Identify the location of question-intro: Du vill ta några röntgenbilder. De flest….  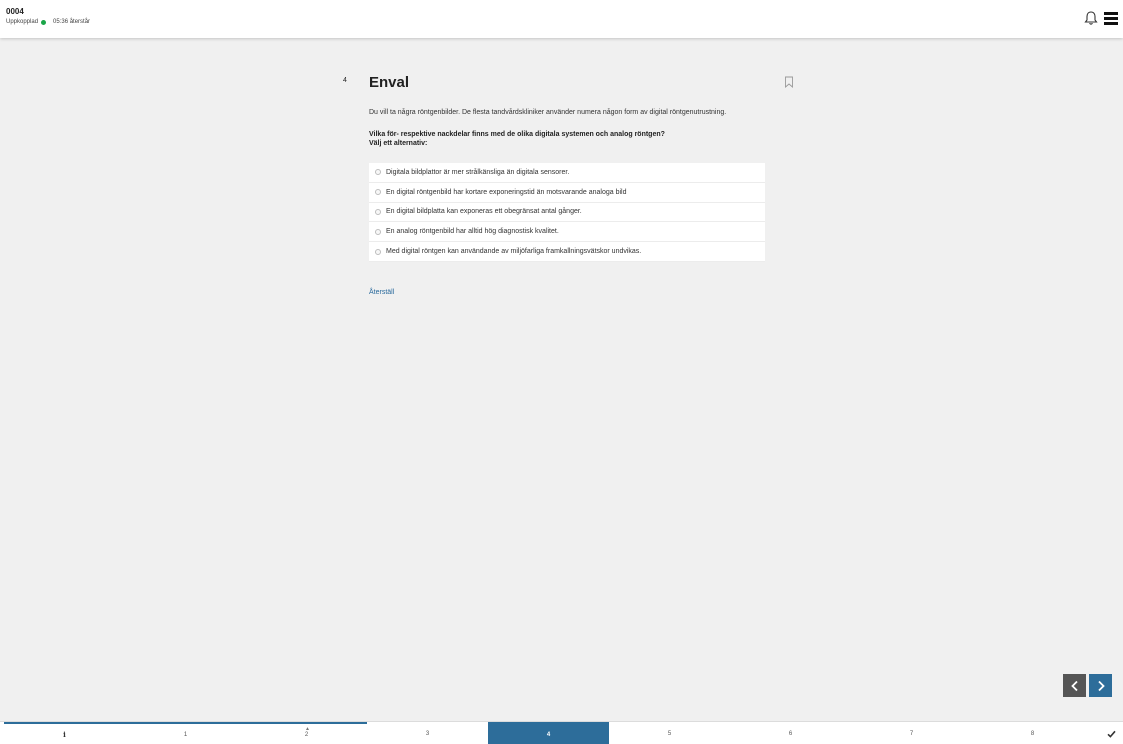
(548, 112).